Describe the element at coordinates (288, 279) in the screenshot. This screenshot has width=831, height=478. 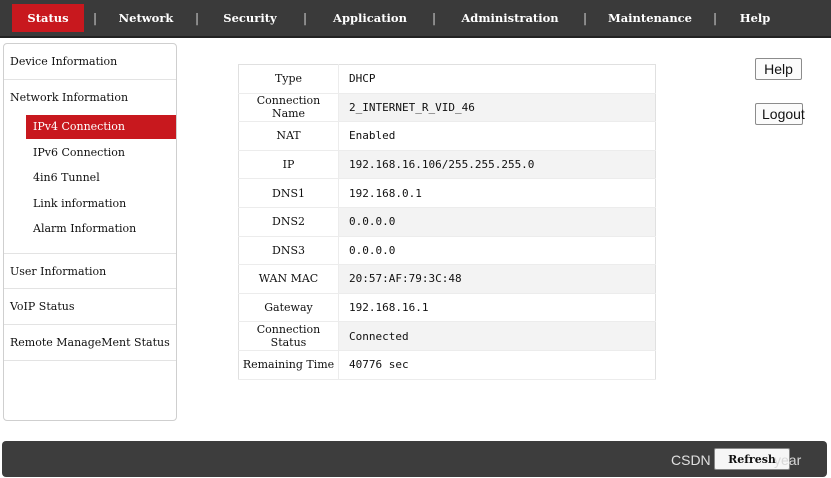
I see `row-label-wan-mac: WAN MAC` at that location.